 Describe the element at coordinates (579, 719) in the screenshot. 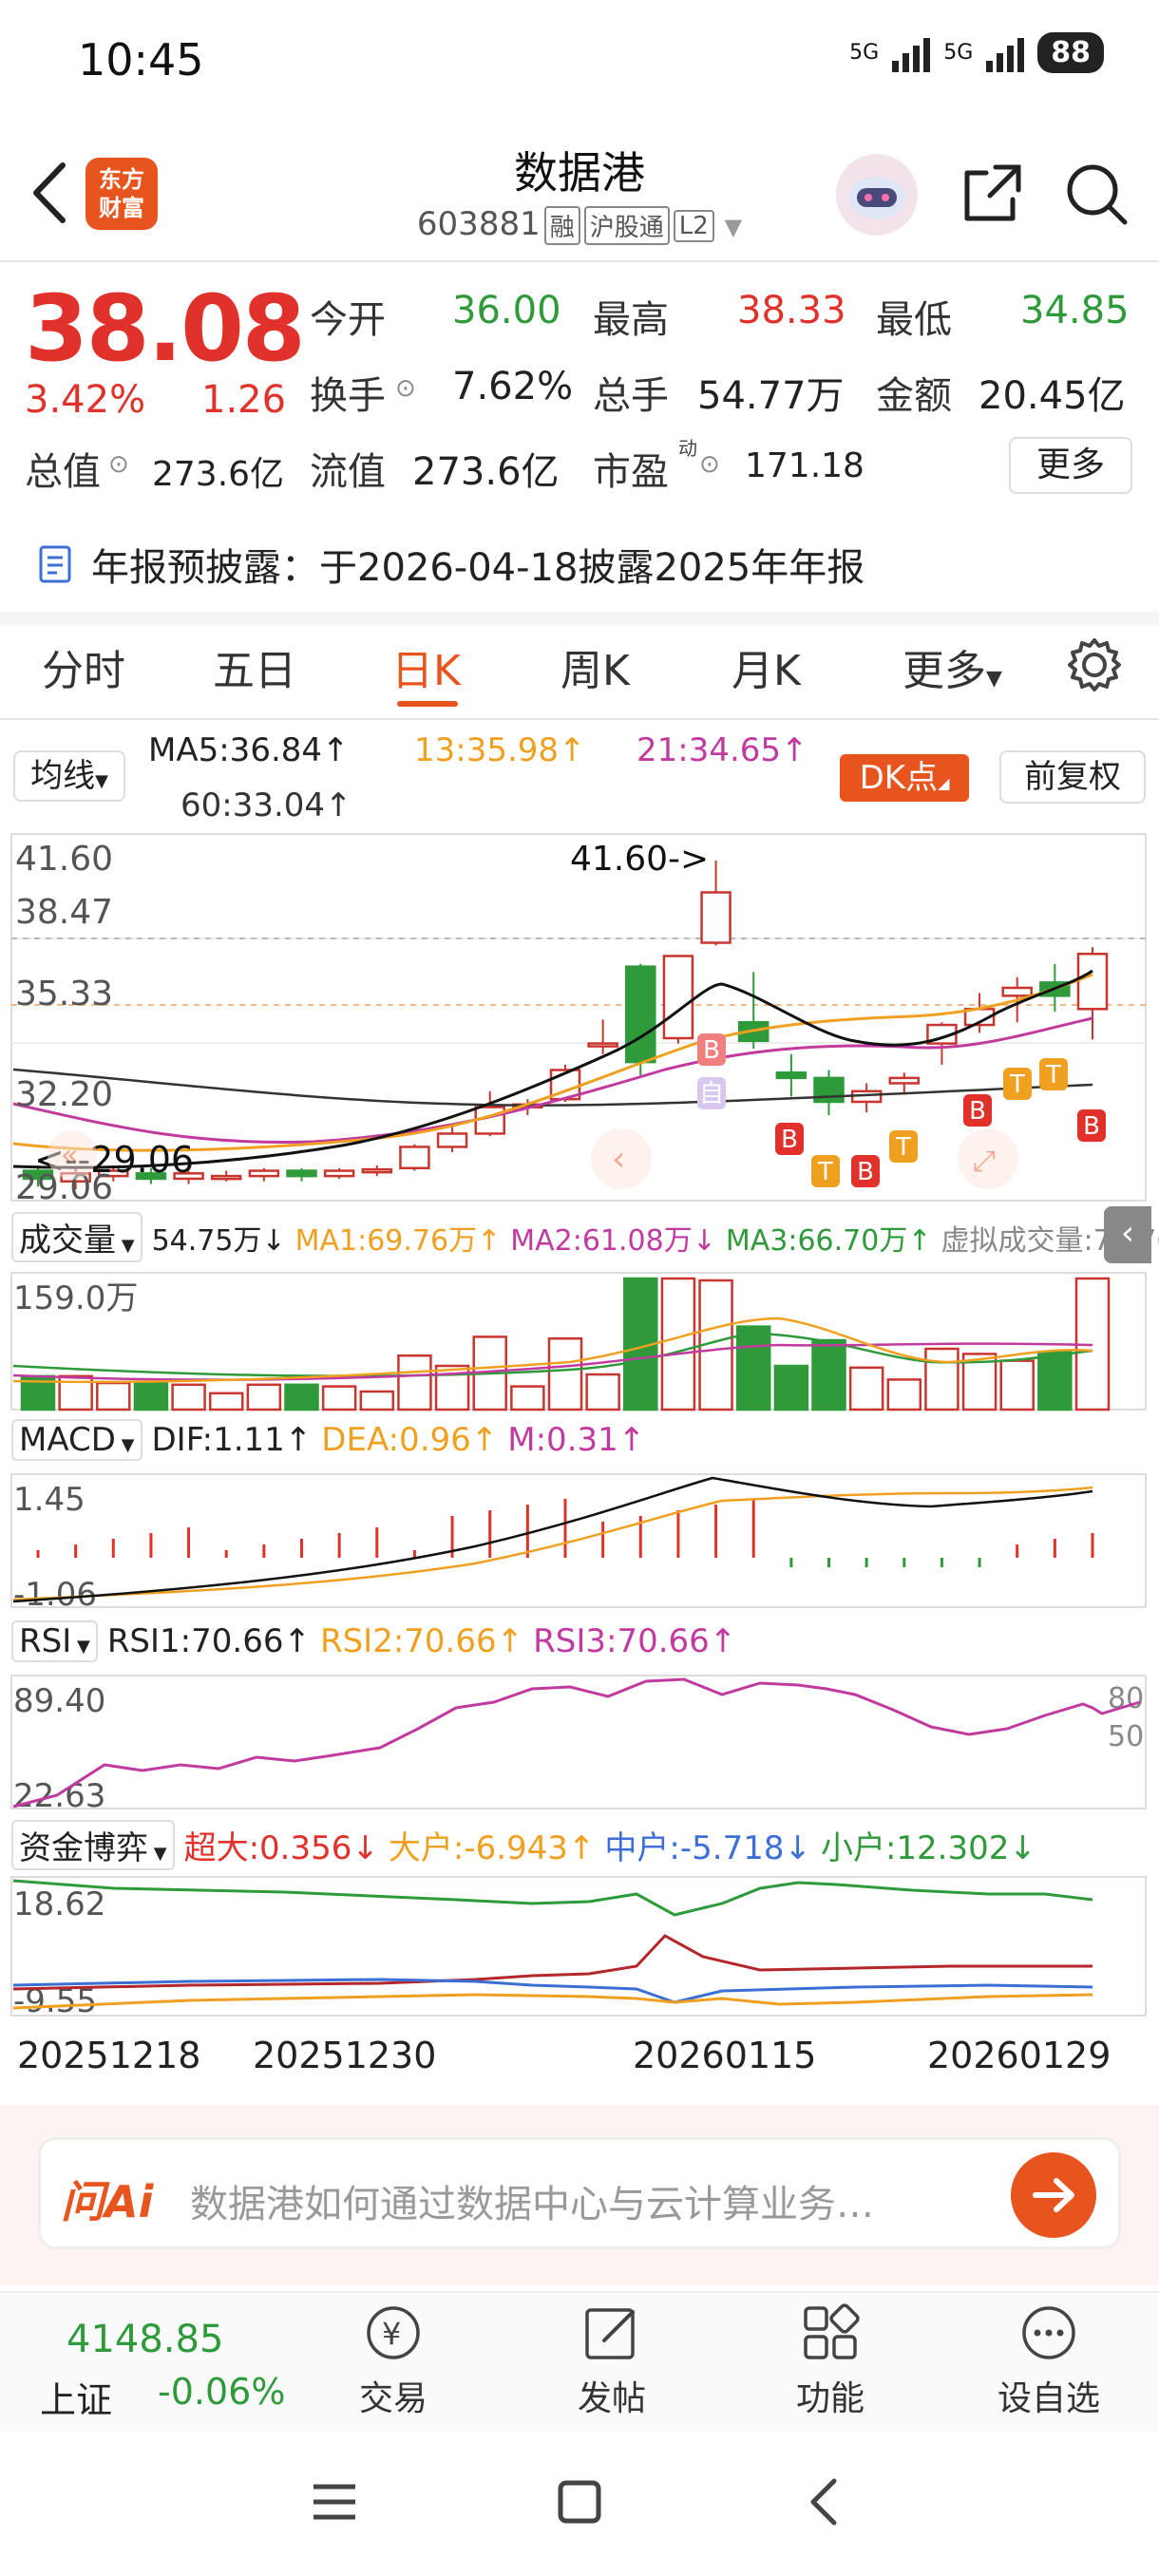

I see `tabs-divider` at that location.